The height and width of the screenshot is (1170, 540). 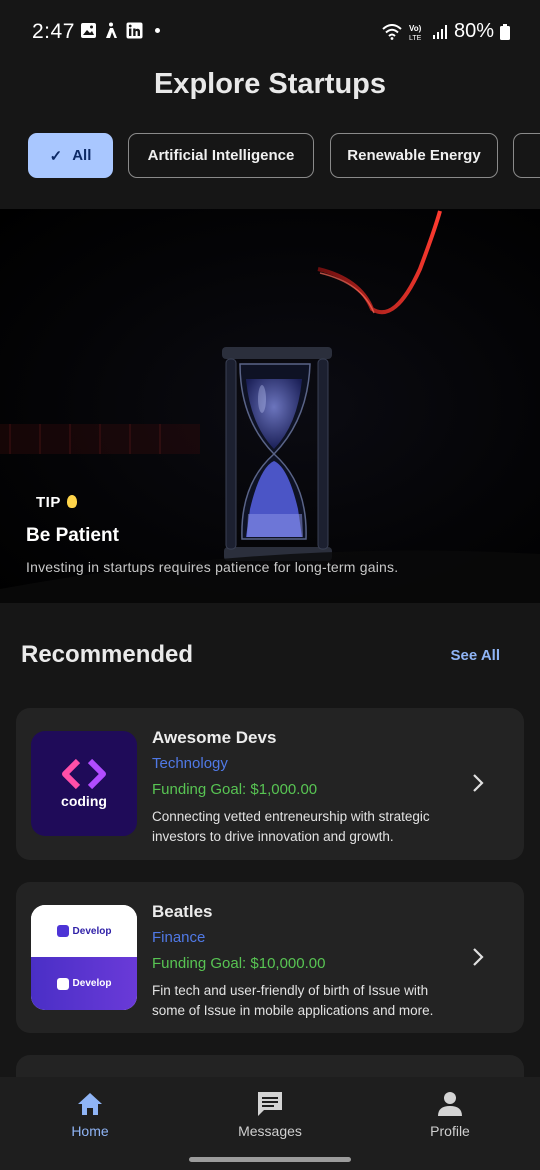 What do you see at coordinates (505, 31) in the screenshot?
I see `battery-icon` at bounding box center [505, 31].